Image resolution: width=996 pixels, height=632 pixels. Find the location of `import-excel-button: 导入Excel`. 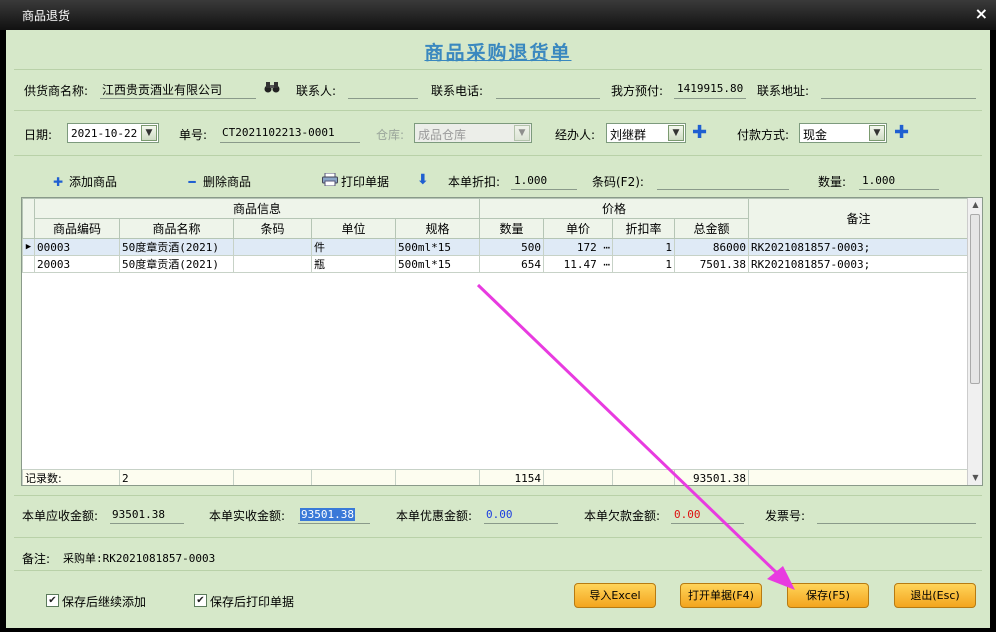

import-excel-button: 导入Excel is located at coordinates (615, 595).